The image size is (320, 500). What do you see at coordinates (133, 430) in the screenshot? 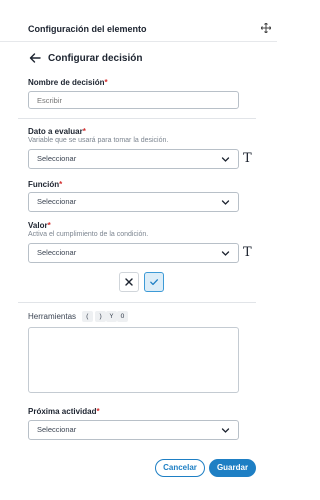
I see `next-activity-select: Seleccionar` at bounding box center [133, 430].